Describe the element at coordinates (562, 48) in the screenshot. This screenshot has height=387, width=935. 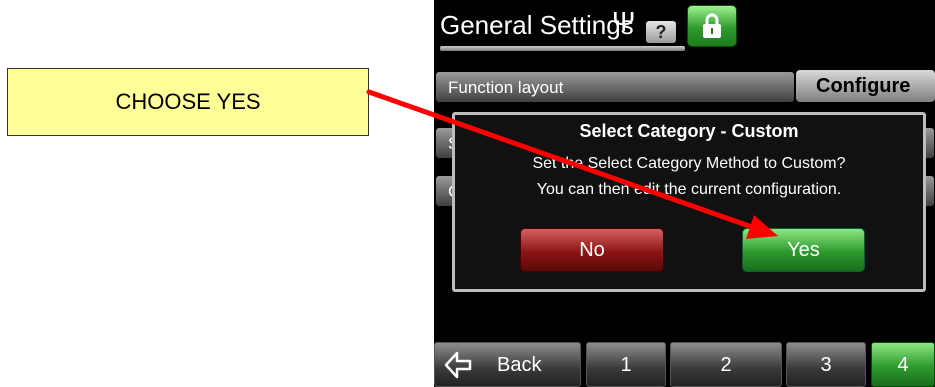
I see `title-underline` at that location.